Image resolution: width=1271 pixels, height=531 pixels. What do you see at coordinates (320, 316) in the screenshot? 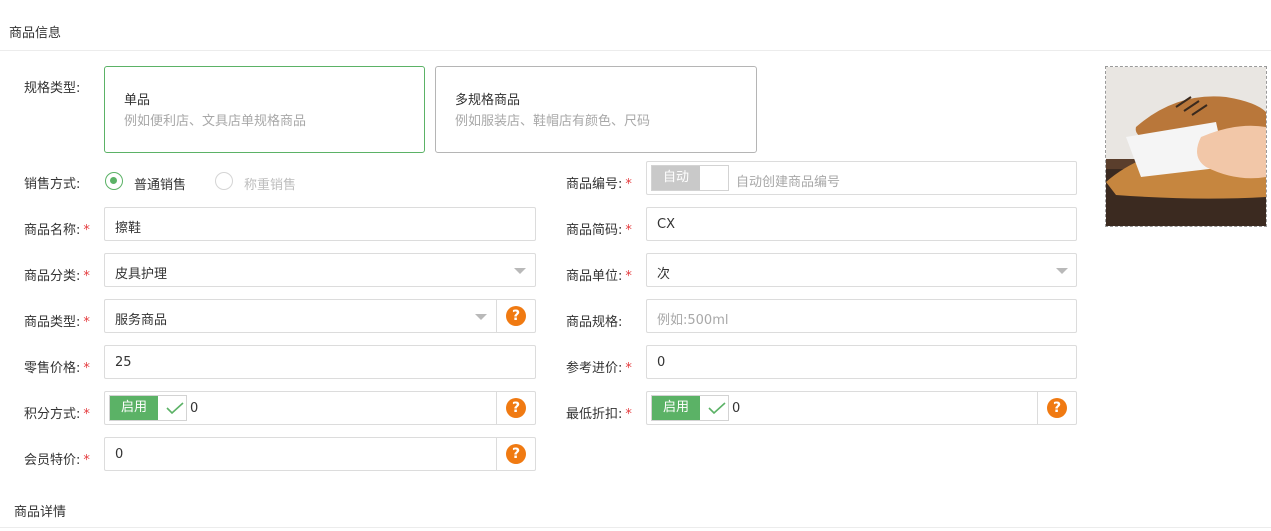
I see `product-type-select: 服务商品 ?` at bounding box center [320, 316].